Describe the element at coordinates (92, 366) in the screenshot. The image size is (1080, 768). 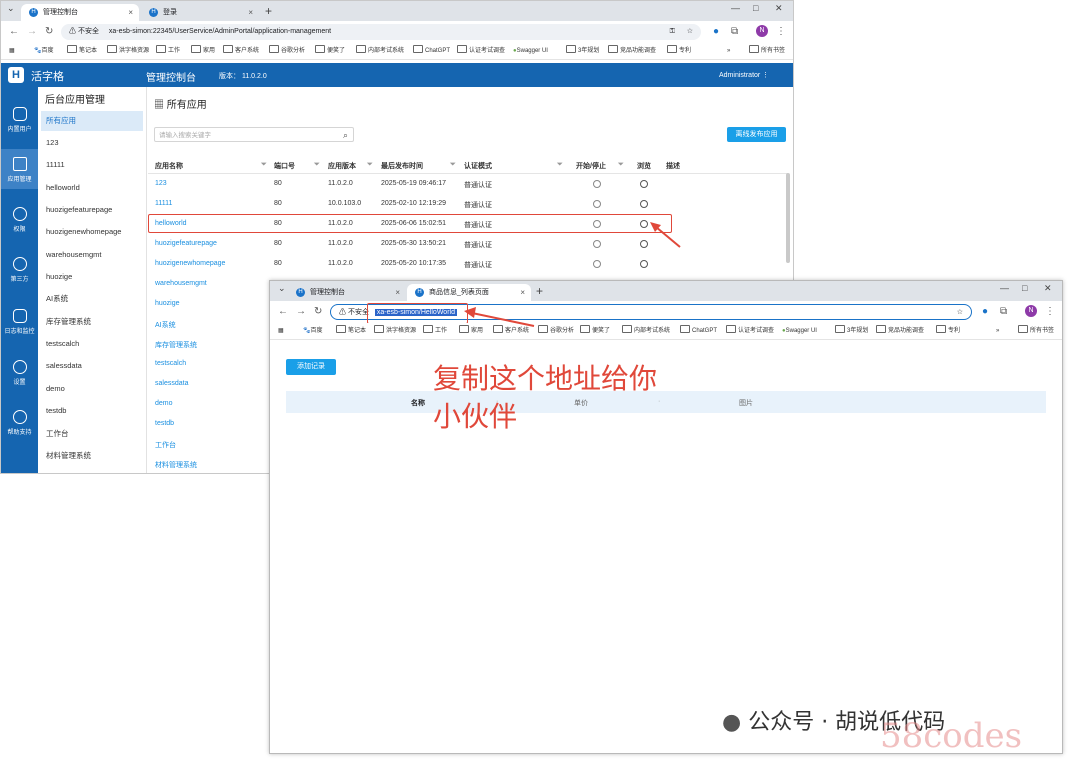
I see `menu-item: salessdata` at that location.